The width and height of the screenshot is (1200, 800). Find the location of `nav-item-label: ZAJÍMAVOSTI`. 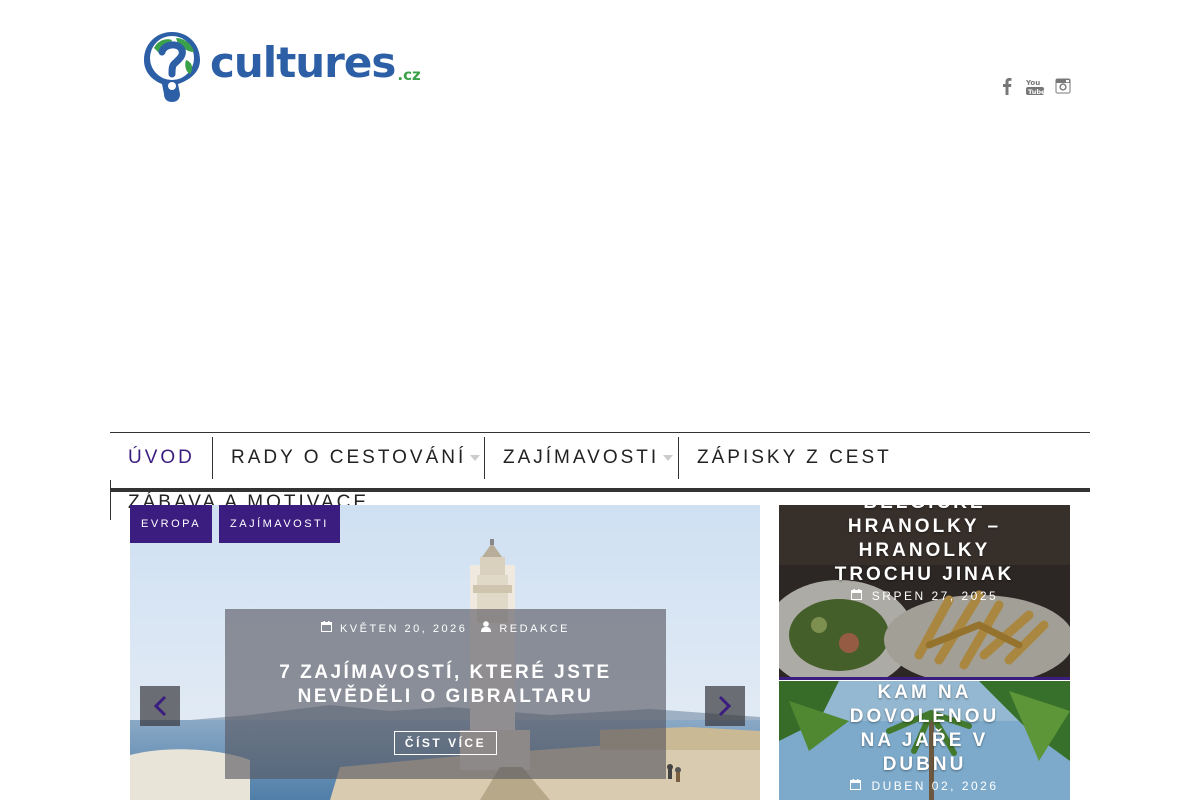

nav-item-label: ZAJÍMAVOSTI is located at coordinates (581, 457).